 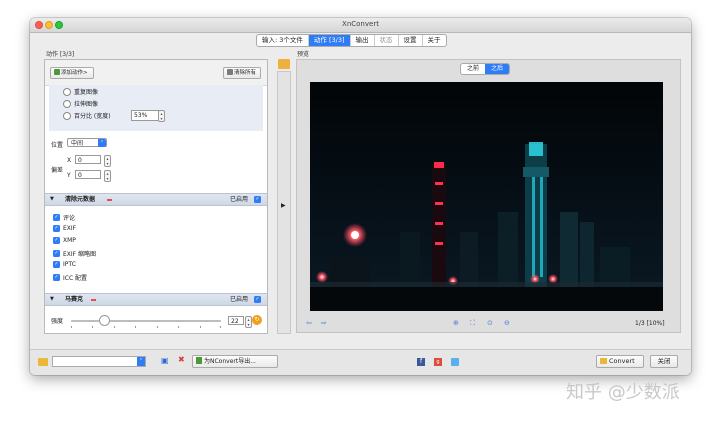 What do you see at coordinates (283, 205) in the screenshot?
I see `expand-arrow-icon: ▶` at bounding box center [283, 205].